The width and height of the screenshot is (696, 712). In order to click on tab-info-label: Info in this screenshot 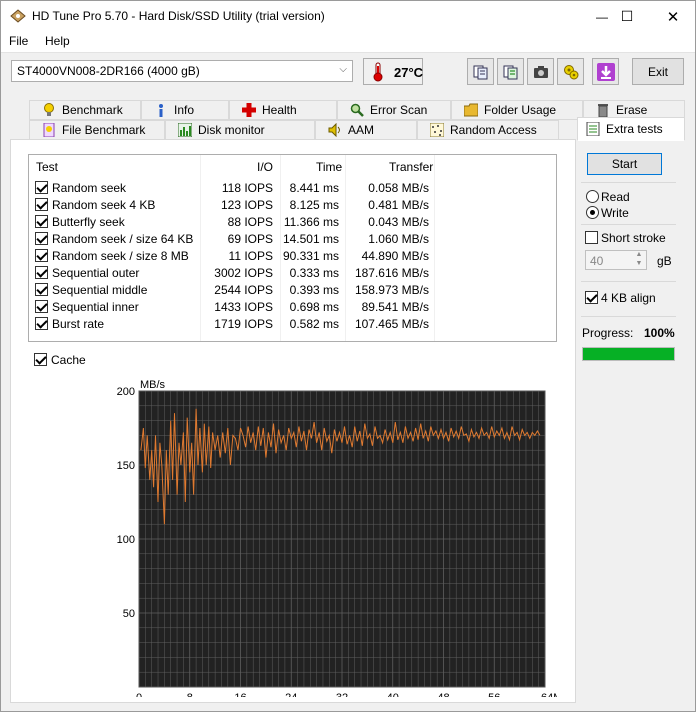, I will do `click(184, 110)`.